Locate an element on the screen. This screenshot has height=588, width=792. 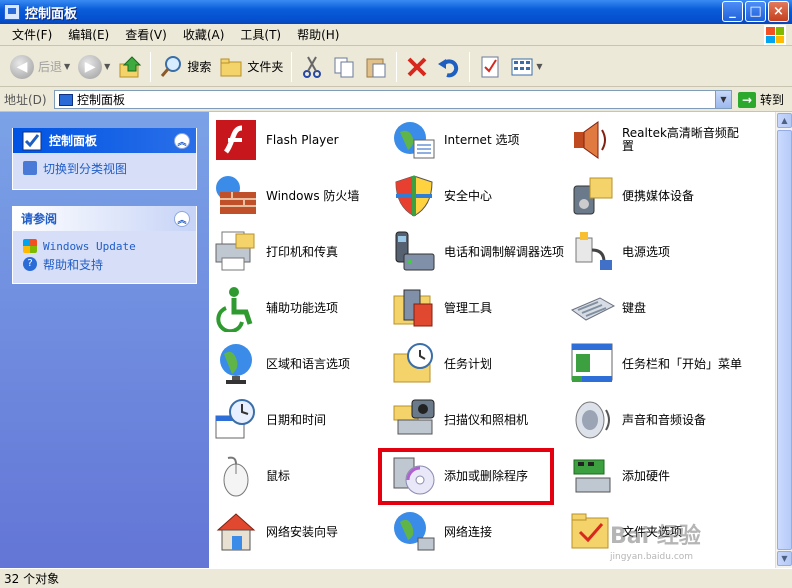
item-label: 打印机和传真 is located at coordinates (302, 251).